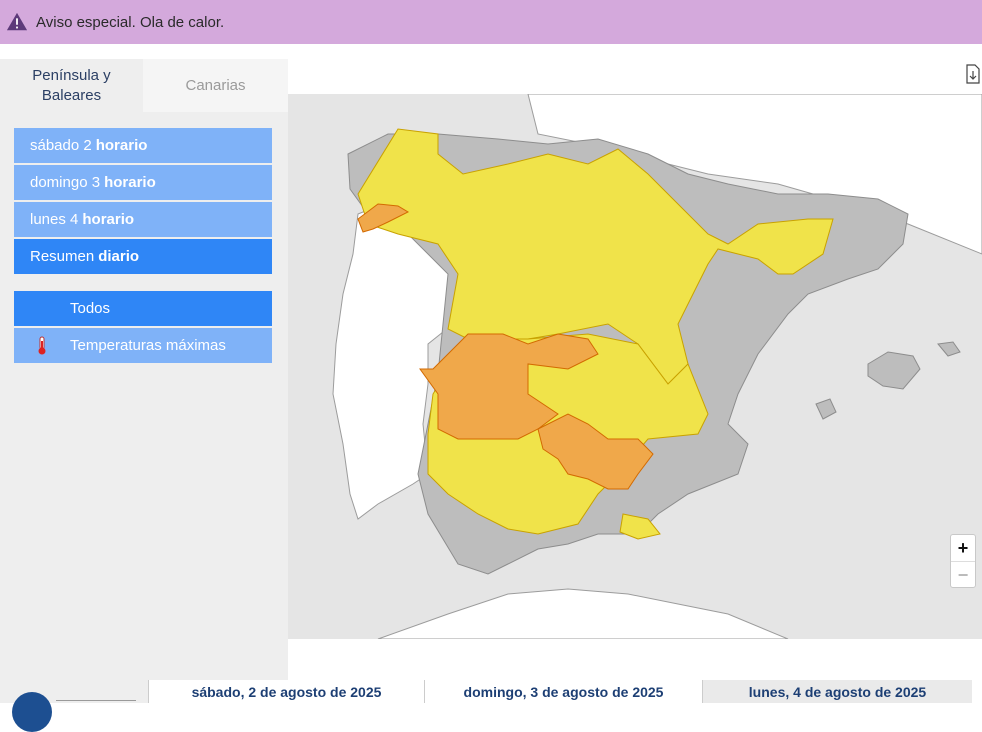 This screenshot has height=732, width=982. I want to click on filter-label: Todos, so click(90, 308).